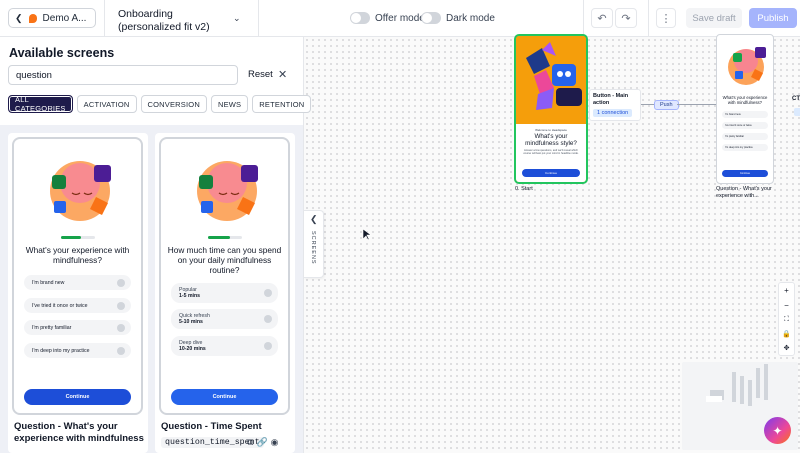 This screenshot has width=800, height=453. What do you see at coordinates (745, 100) in the screenshot?
I see `question-node-title: What's your experience with mindfulness?` at bounding box center [745, 100].